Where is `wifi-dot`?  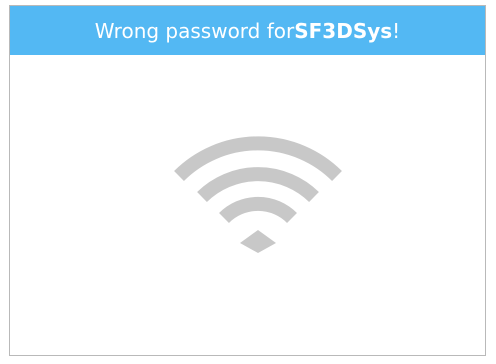
wifi-dot is located at coordinates (258, 241).